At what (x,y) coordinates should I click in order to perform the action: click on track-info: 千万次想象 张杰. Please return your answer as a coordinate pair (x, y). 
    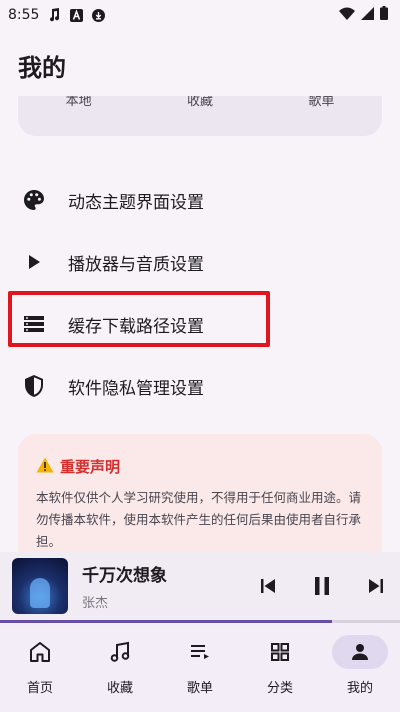
    Looking at the image, I should click on (157, 586).